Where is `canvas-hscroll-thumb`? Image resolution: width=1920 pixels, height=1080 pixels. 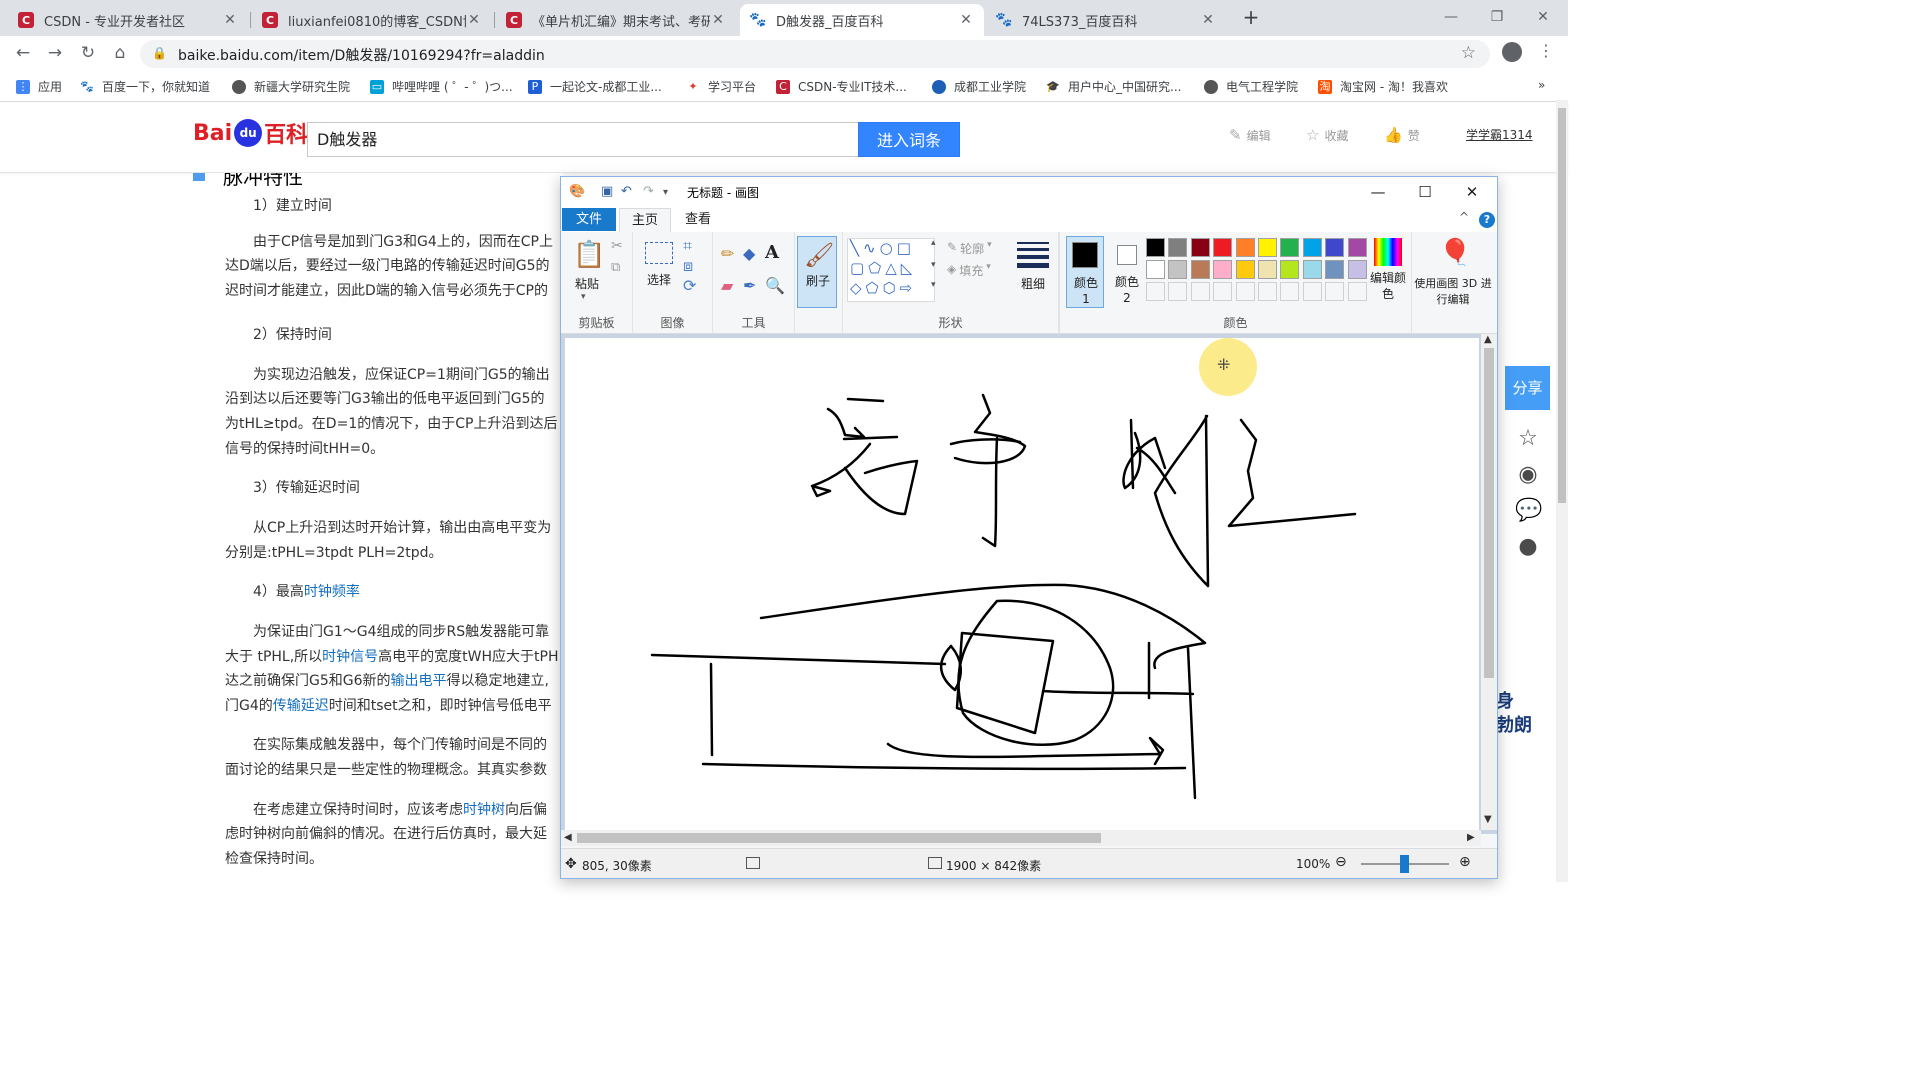 canvas-hscroll-thumb is located at coordinates (839, 838).